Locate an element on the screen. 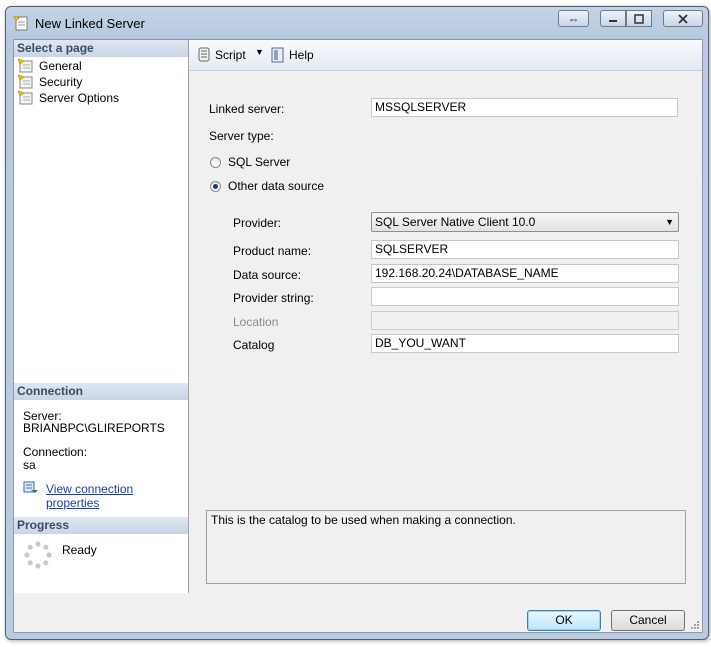 The width and height of the screenshot is (711, 647). resize-arrows-button: ⇔ is located at coordinates (573, 18).